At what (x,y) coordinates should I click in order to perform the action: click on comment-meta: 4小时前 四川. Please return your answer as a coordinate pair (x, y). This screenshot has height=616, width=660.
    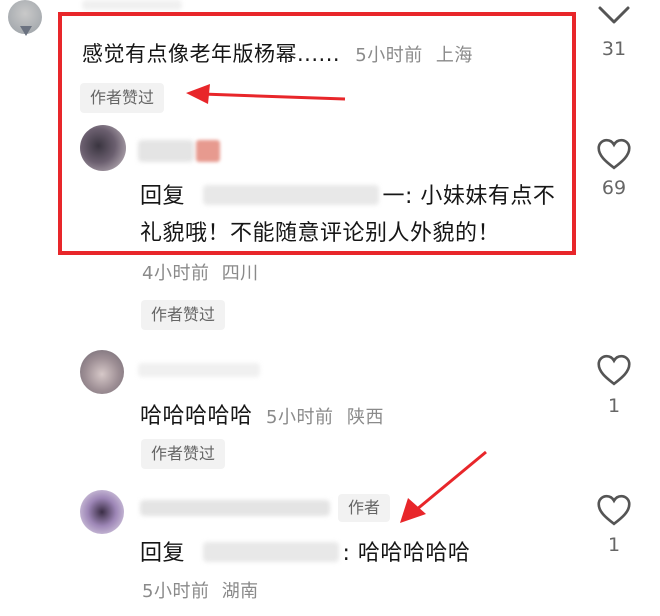
    Looking at the image, I should click on (200, 272).